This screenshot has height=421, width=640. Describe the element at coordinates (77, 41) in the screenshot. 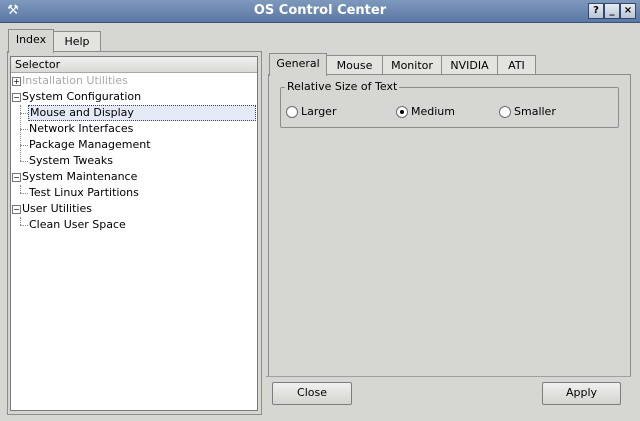

I see `tab-help: Help` at that location.